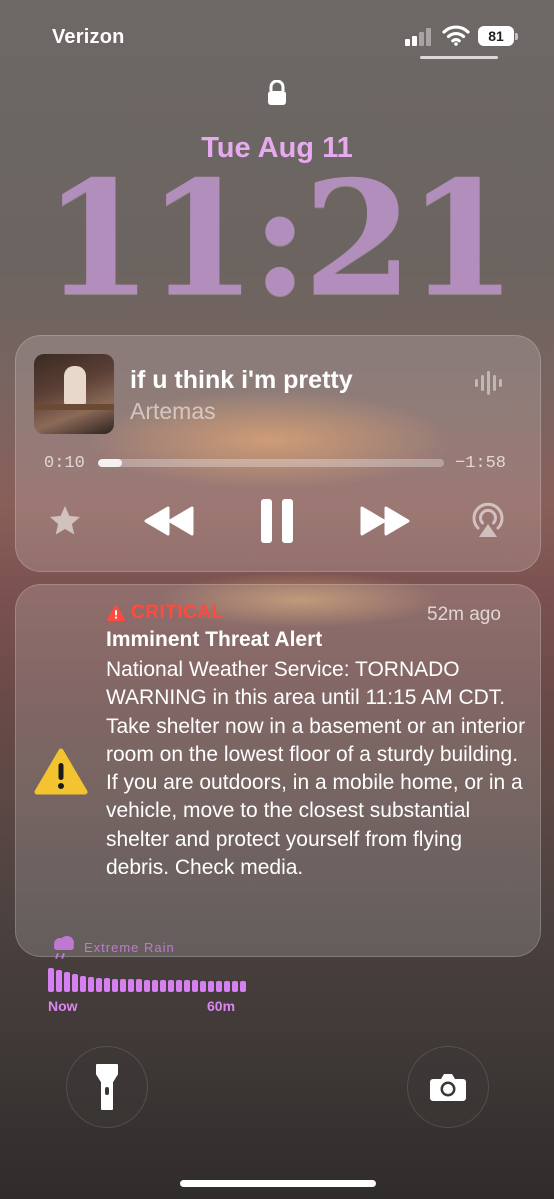 The height and width of the screenshot is (1199, 554). What do you see at coordinates (65, 521) in the screenshot?
I see `star-icon` at bounding box center [65, 521].